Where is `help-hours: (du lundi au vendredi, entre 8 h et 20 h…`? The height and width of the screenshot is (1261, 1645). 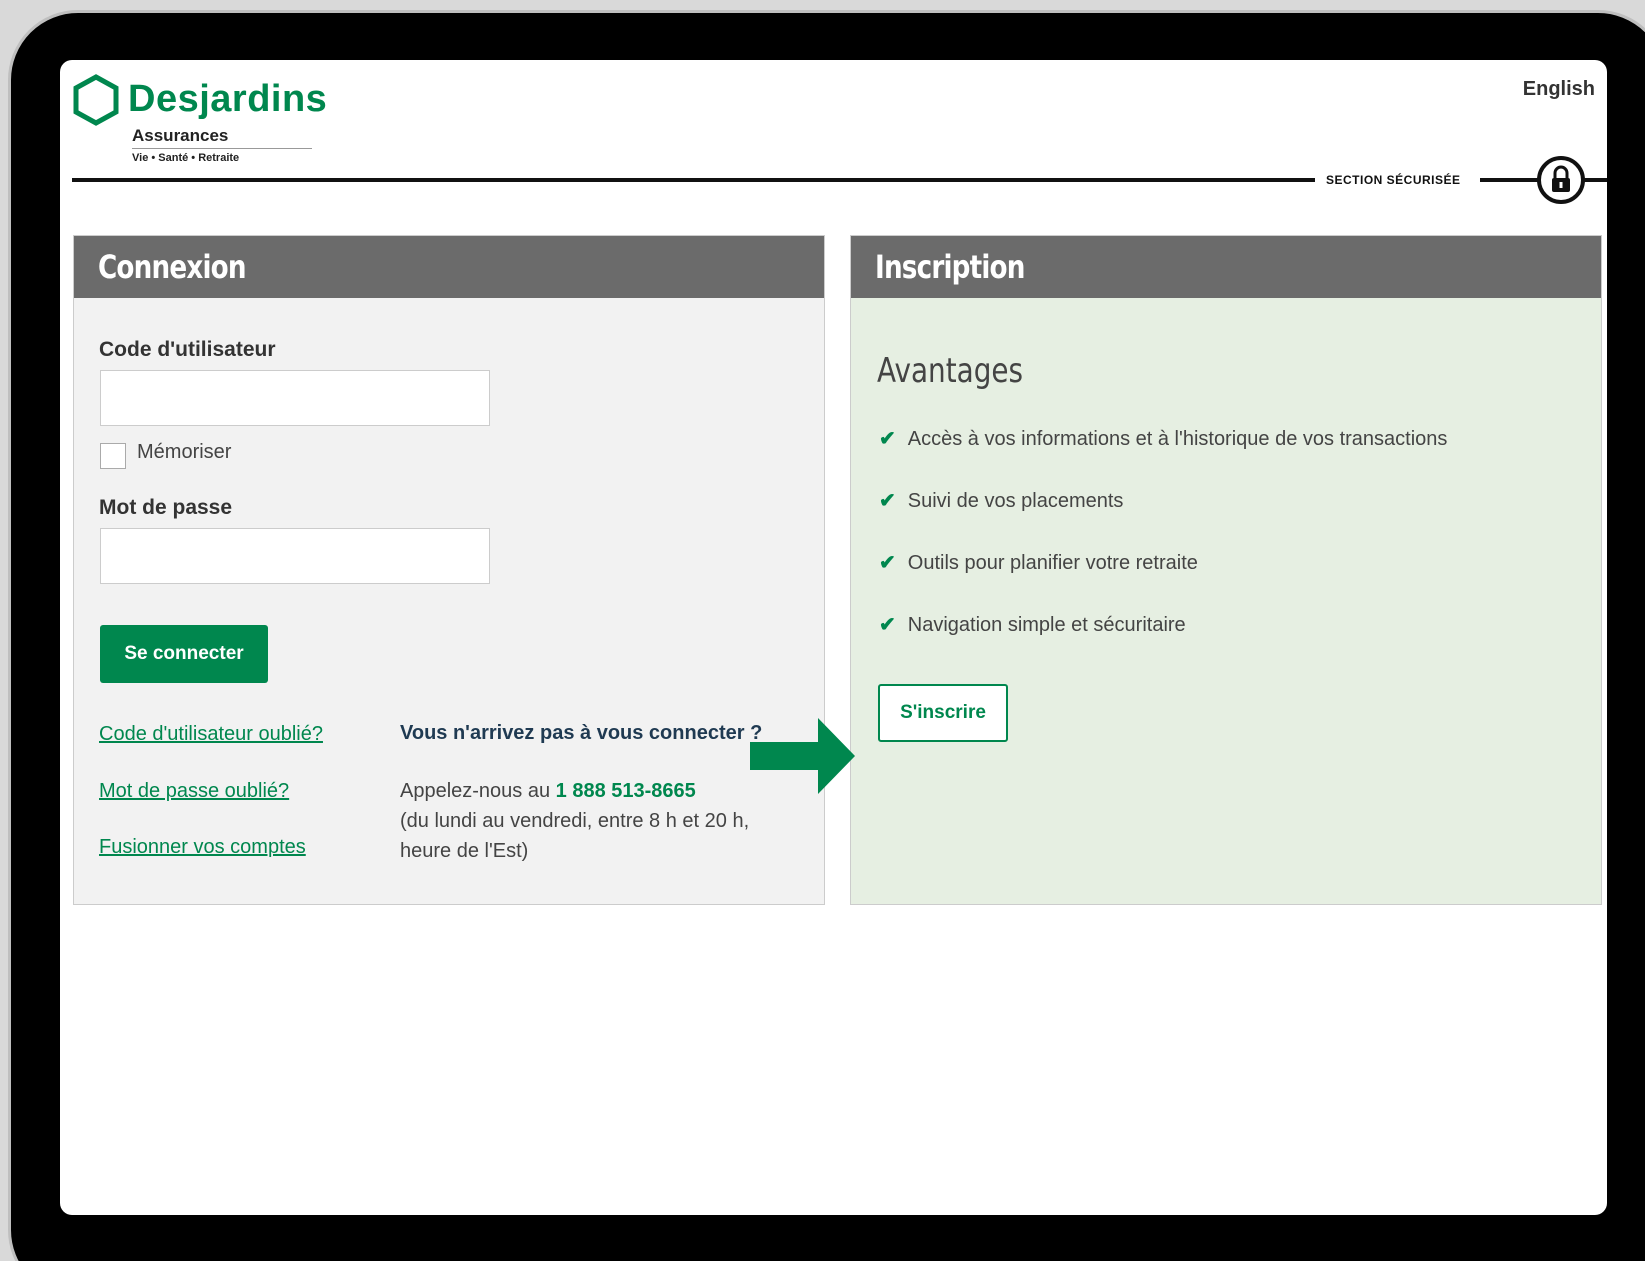 help-hours: (du lundi au vendredi, entre 8 h et 20 h… is located at coordinates (575, 836).